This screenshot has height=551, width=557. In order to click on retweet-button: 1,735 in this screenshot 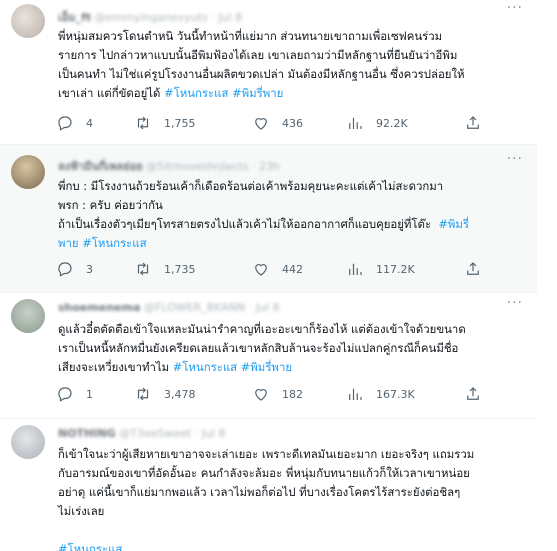, I will do `click(165, 269)`.